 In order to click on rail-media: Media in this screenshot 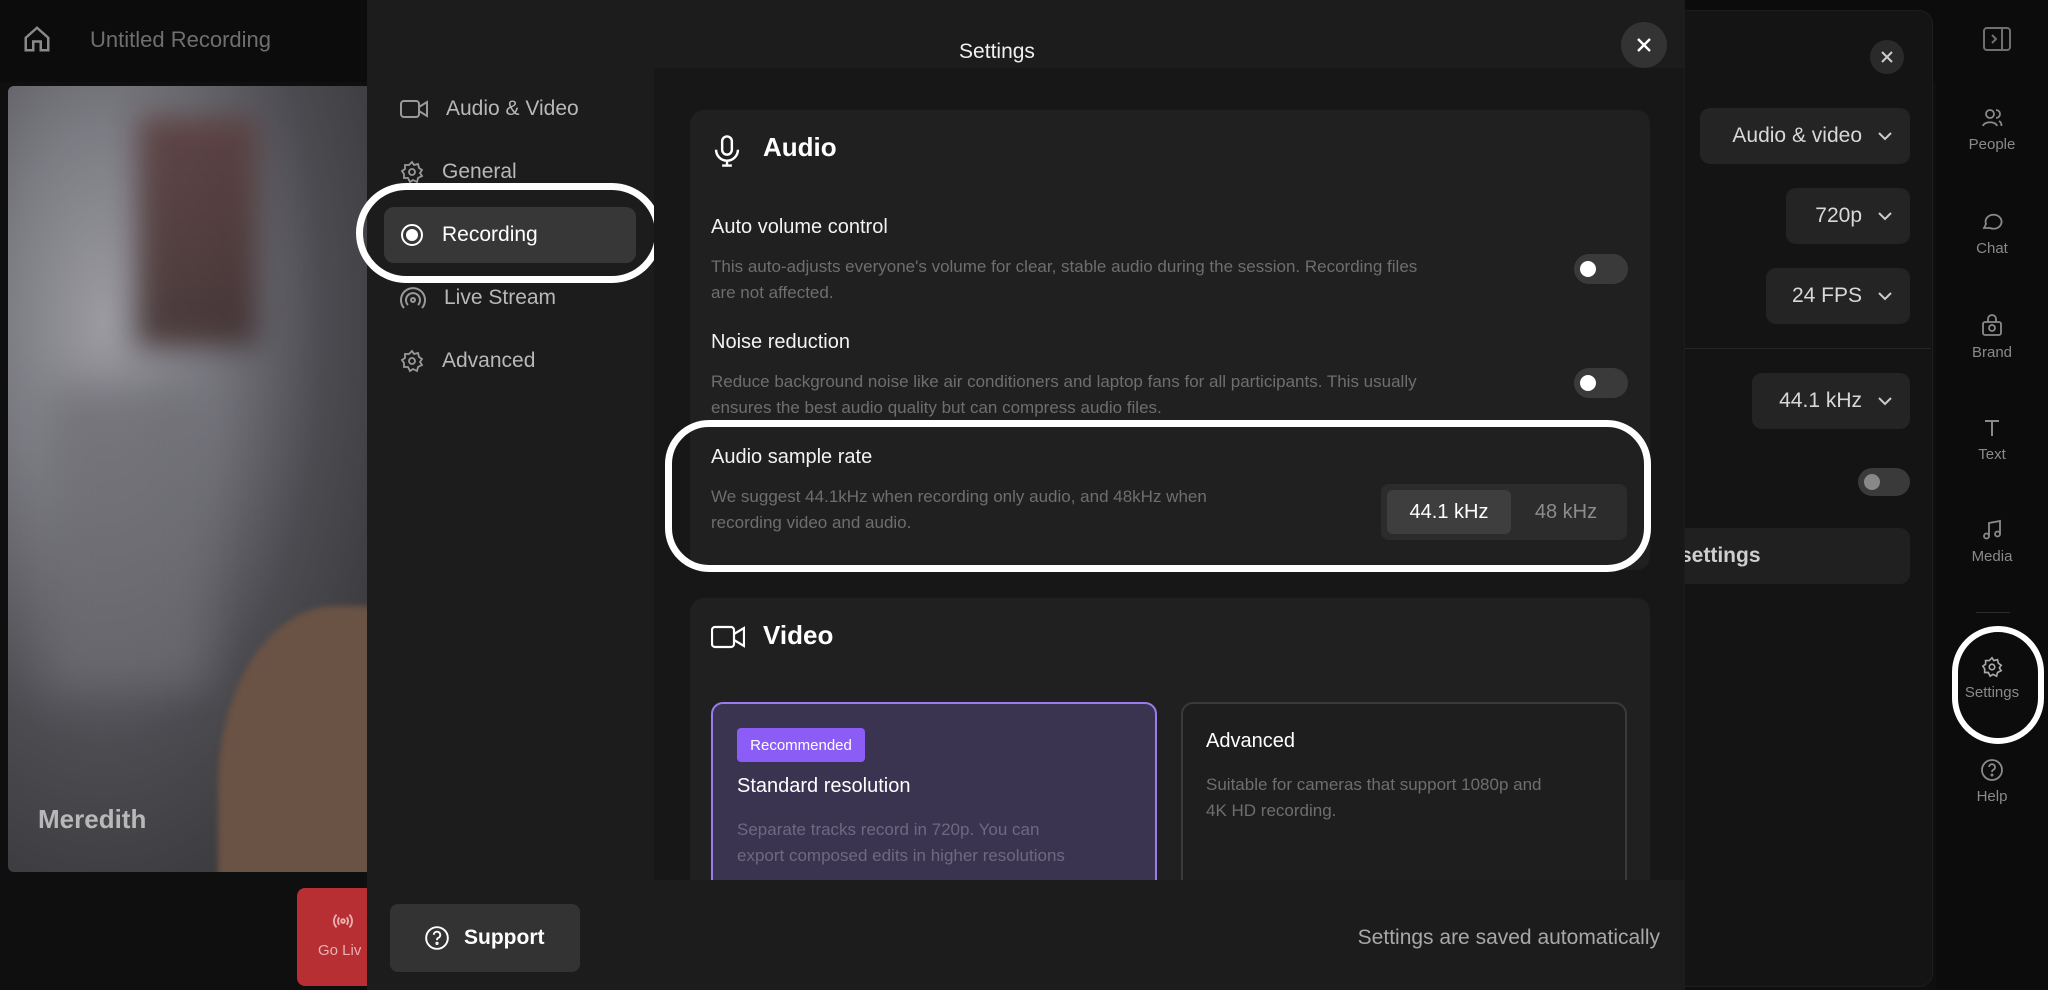, I will do `click(1992, 541)`.